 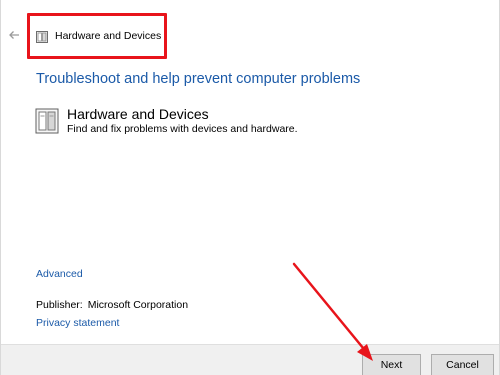 I want to click on next-button: Next, so click(x=391, y=364).